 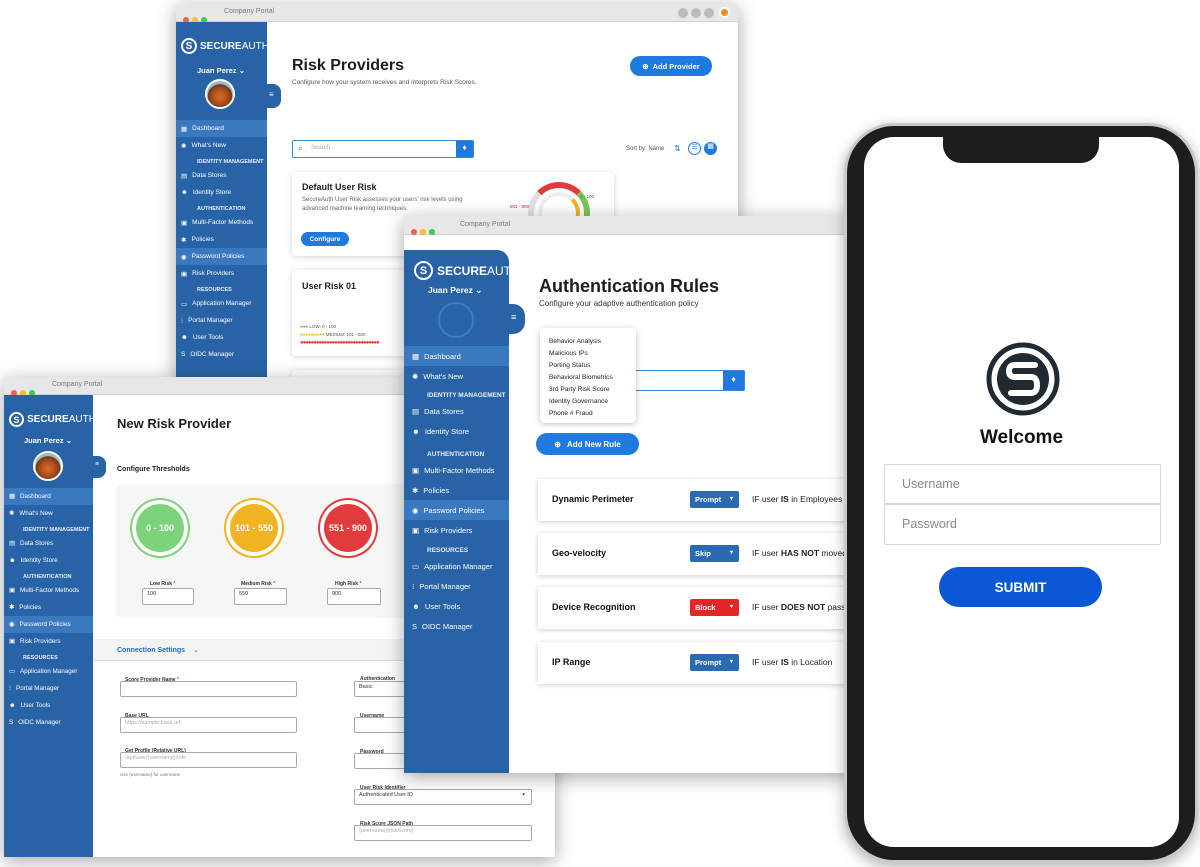 What do you see at coordinates (1022, 524) in the screenshot?
I see `password-input: Password` at bounding box center [1022, 524].